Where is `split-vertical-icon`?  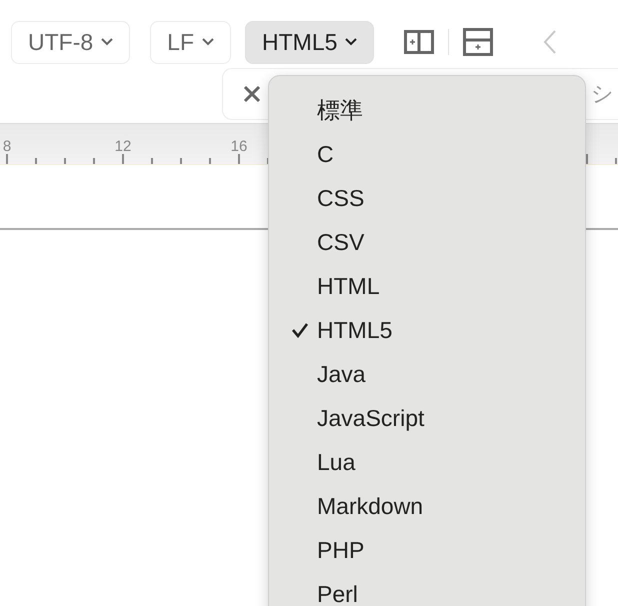
split-vertical-icon is located at coordinates (419, 42).